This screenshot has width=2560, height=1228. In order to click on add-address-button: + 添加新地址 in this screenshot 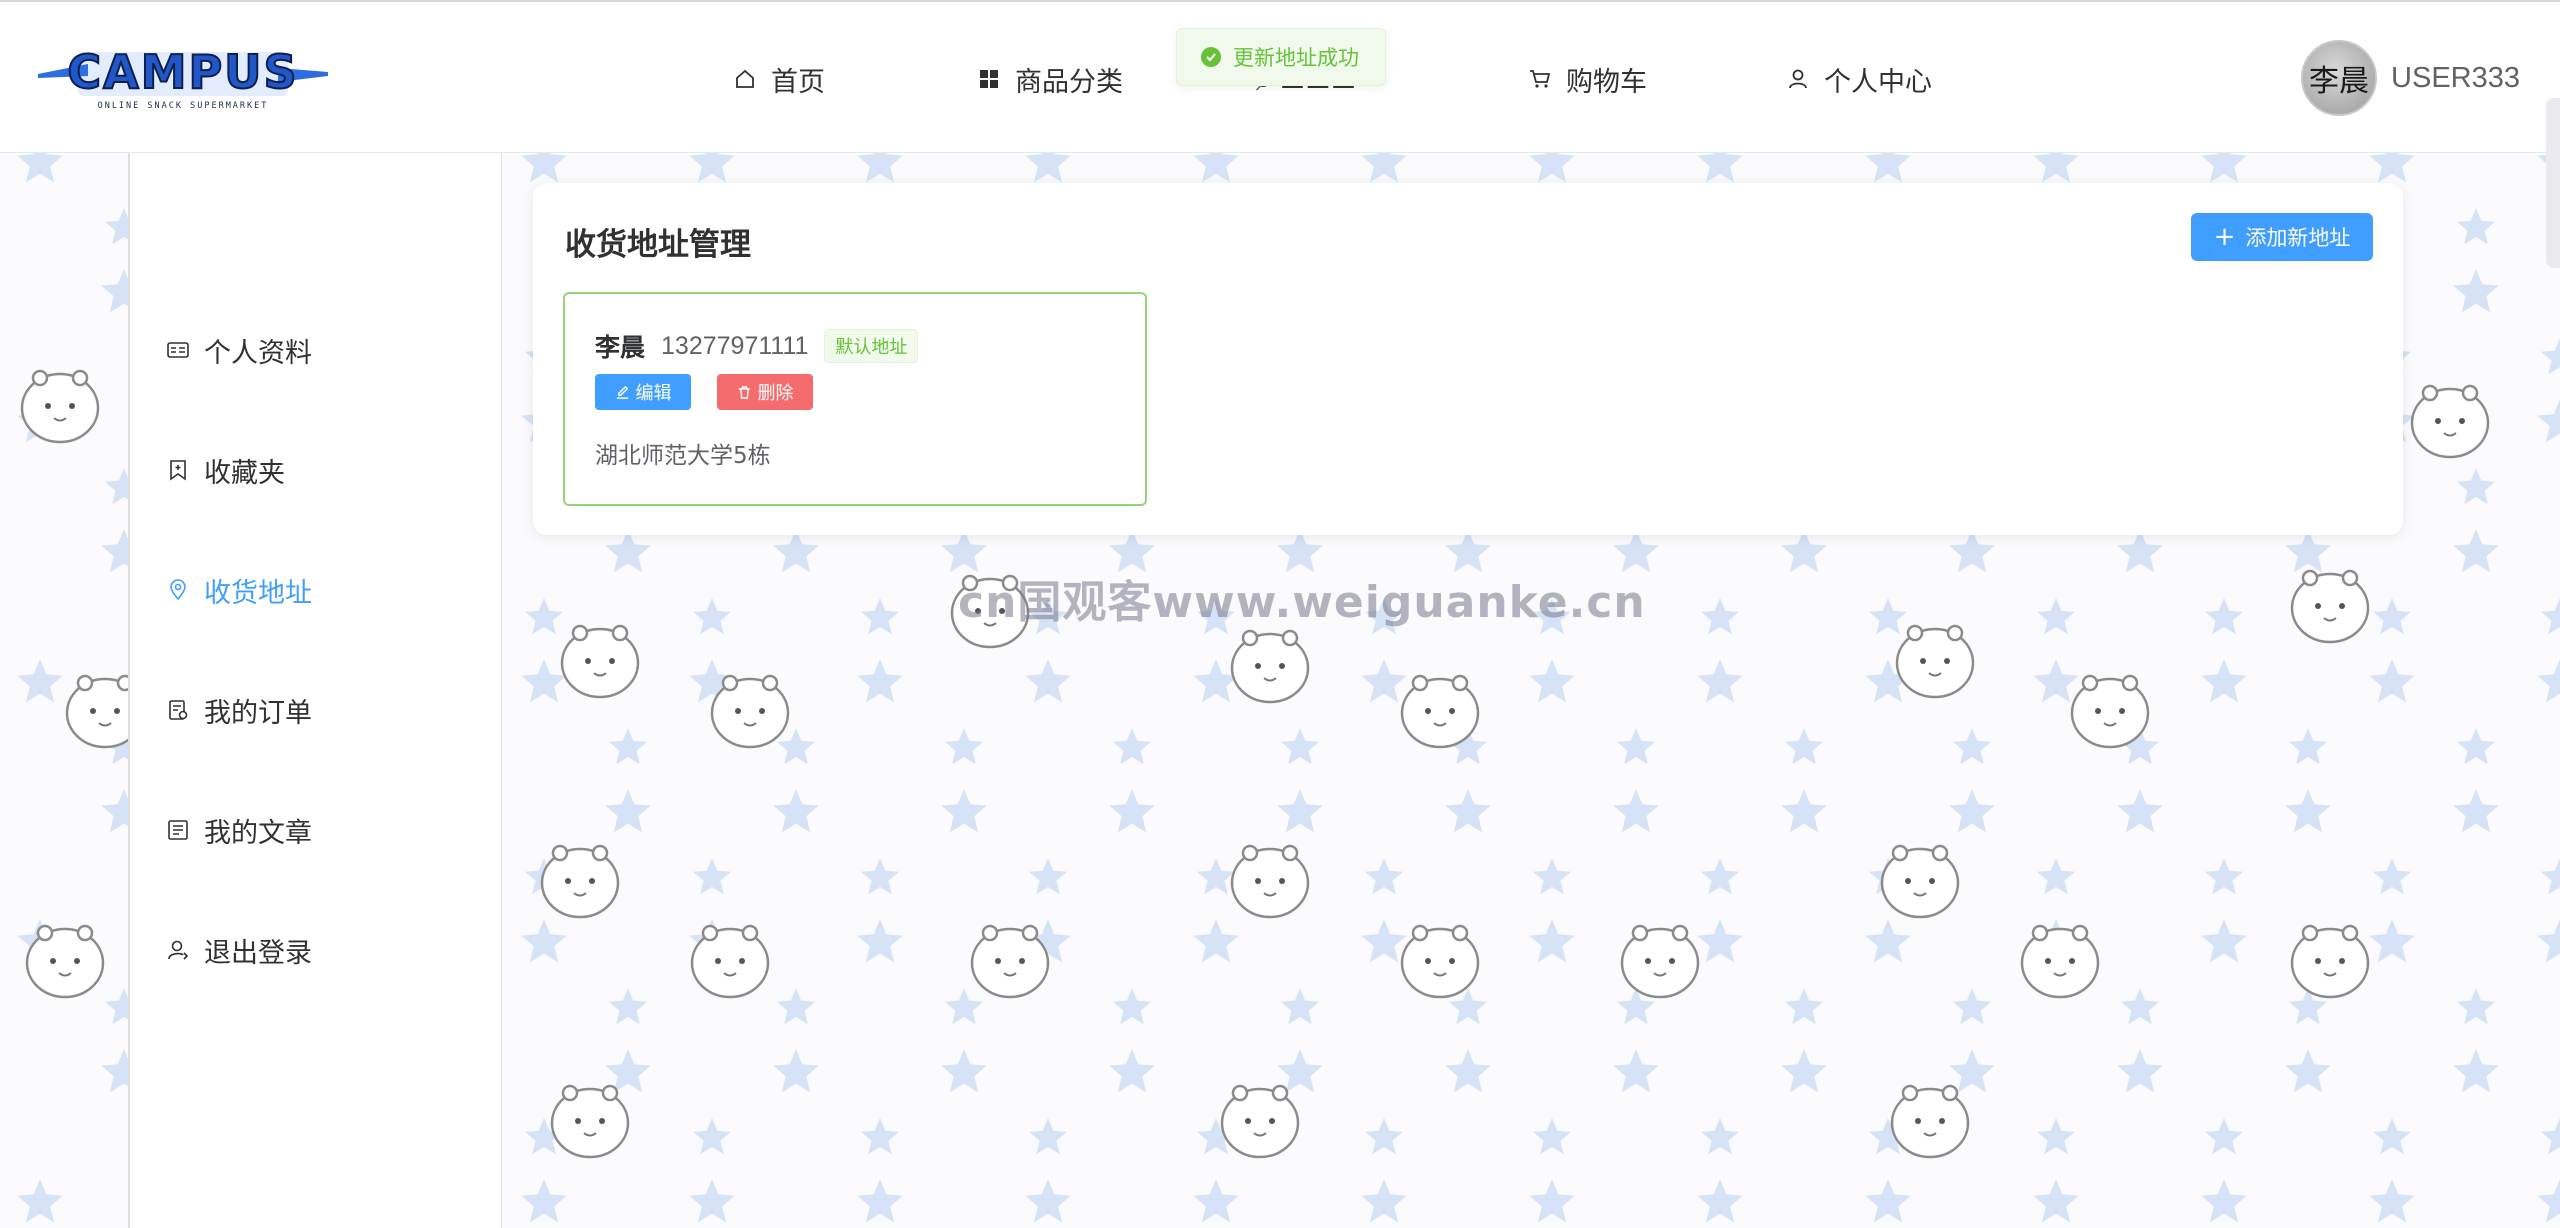, I will do `click(2282, 237)`.